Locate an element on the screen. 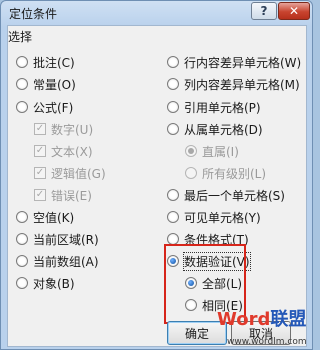 This screenshot has width=320, height=350. close-icon: ✕ is located at coordinates (294, 11).